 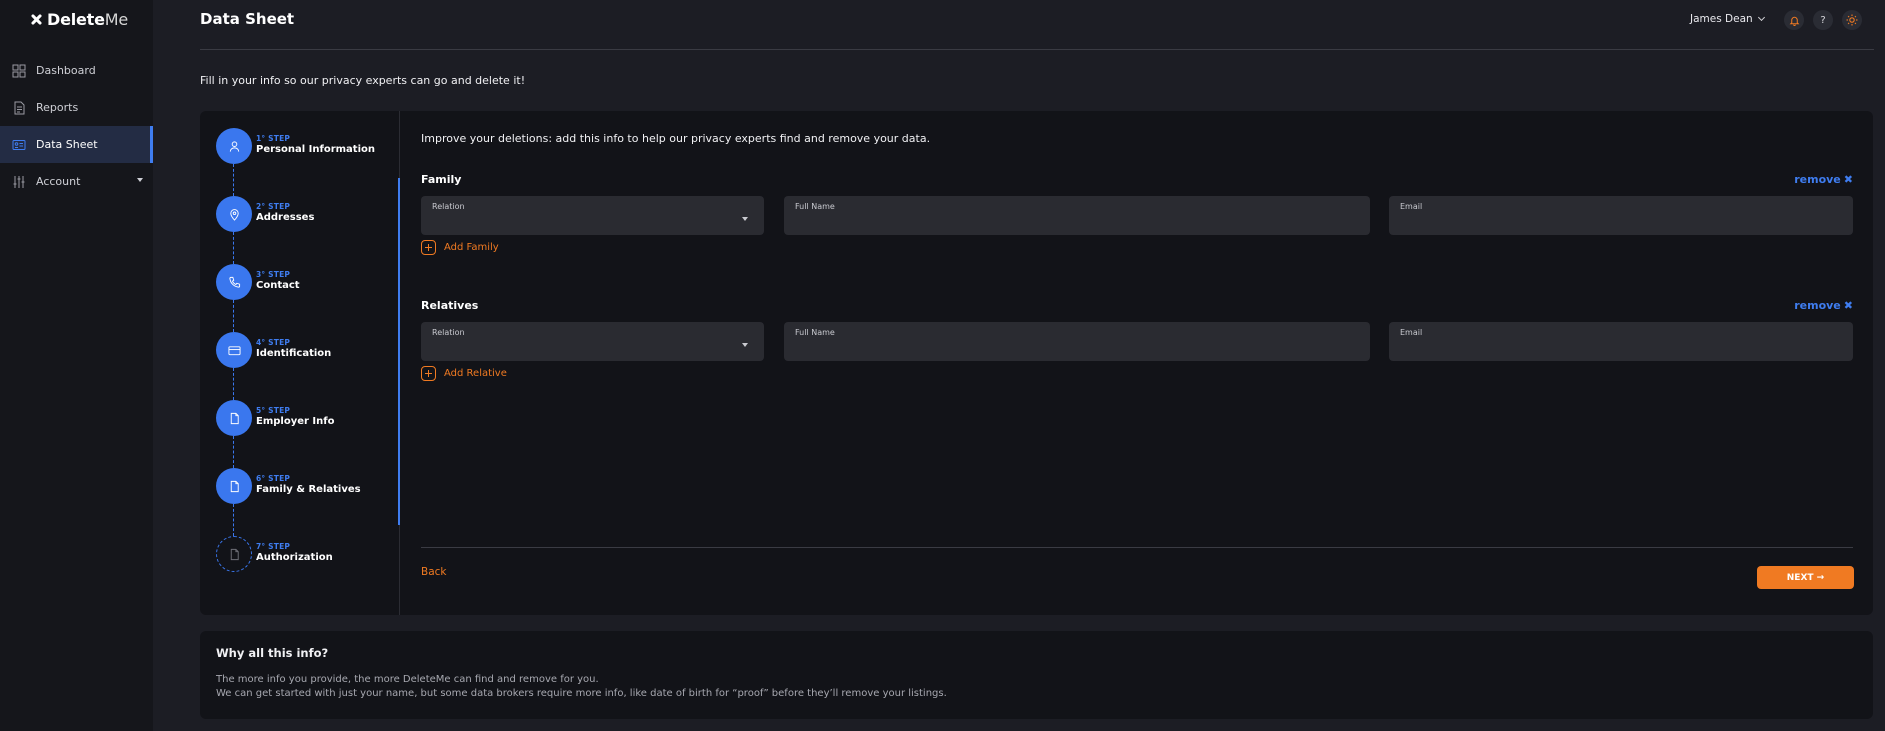 What do you see at coordinates (272, 653) in the screenshot?
I see `why-title: Why all this info?` at bounding box center [272, 653].